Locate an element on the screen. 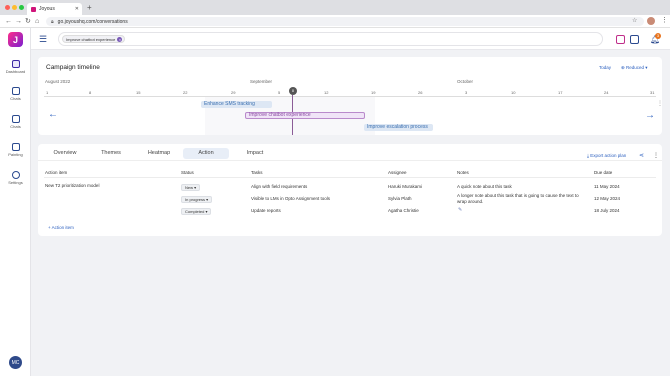 This screenshot has width=670, height=376. tick-label: 17 is located at coordinates (560, 92).